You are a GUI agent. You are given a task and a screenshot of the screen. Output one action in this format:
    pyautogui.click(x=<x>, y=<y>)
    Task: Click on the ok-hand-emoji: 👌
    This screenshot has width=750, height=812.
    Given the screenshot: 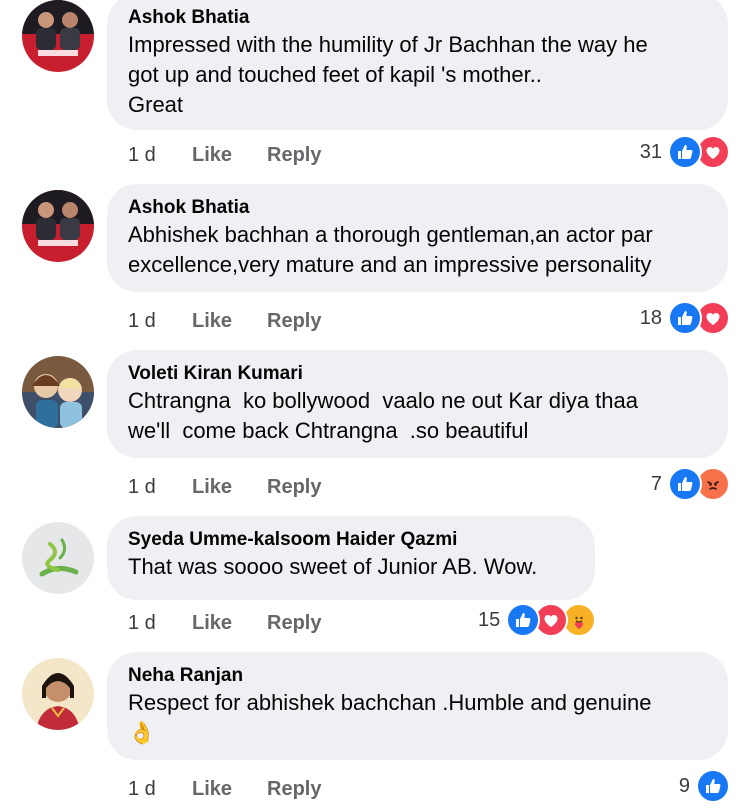 What is the action you would take?
    pyautogui.click(x=142, y=732)
    